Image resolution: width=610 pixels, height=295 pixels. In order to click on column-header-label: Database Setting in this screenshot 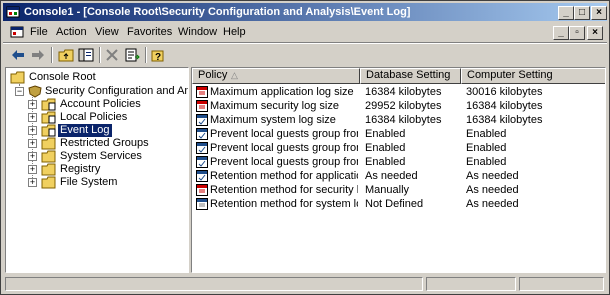, I will do `click(408, 75)`.